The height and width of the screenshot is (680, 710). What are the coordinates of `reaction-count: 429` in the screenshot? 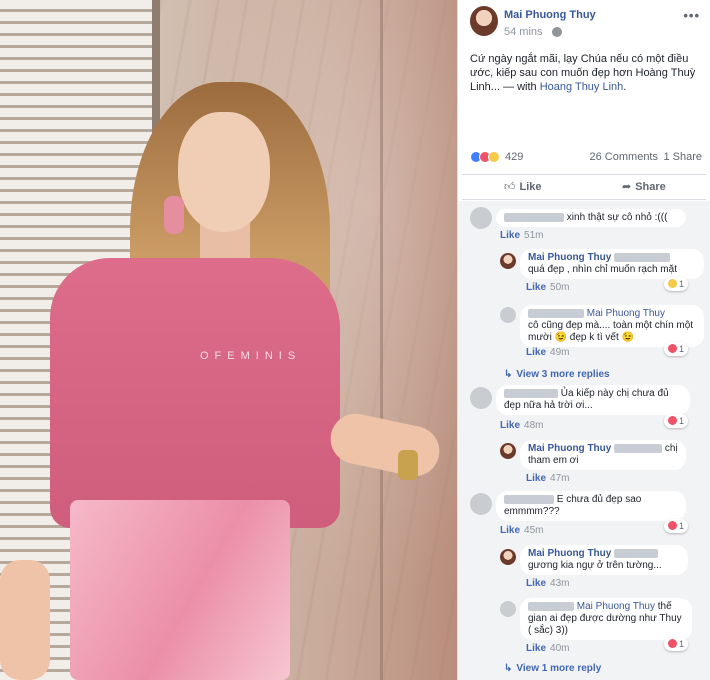 It's located at (514, 157).